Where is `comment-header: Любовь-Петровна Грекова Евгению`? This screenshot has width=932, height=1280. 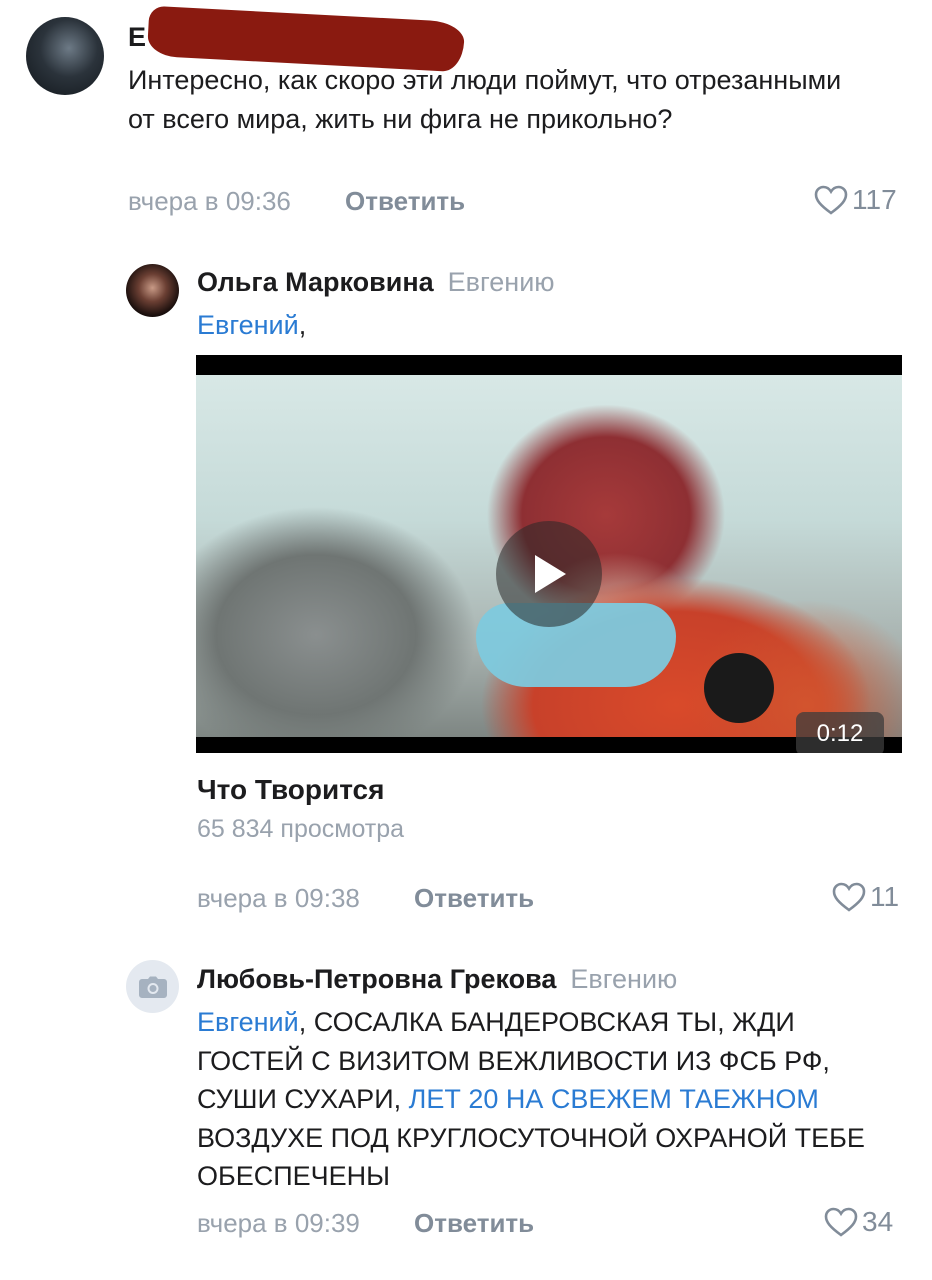
comment-header: Любовь-Петровна Грекова Евгению is located at coordinates (437, 979).